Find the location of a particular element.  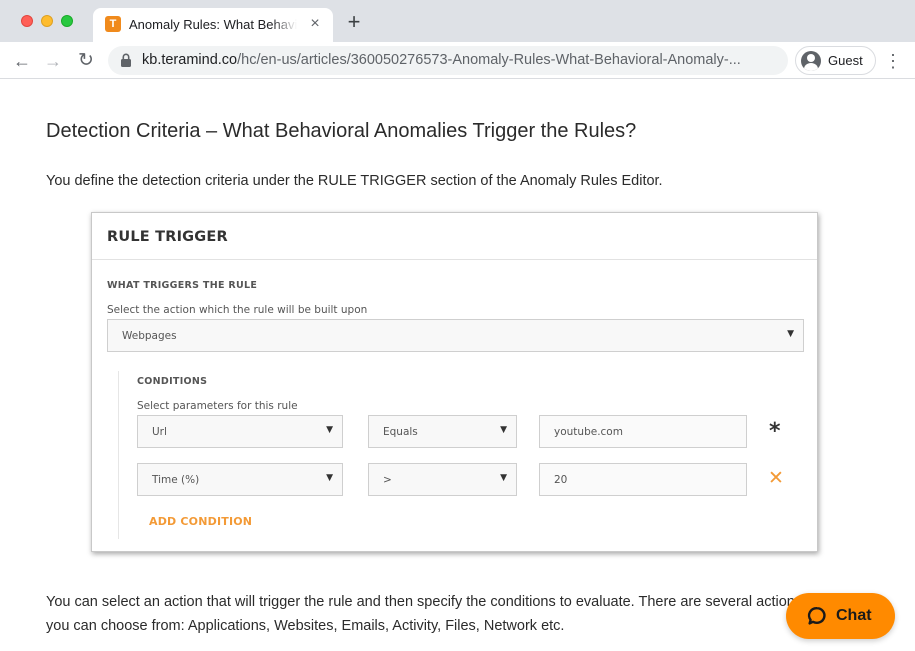

condition-operator-select: Equals ▼ is located at coordinates (442, 431).